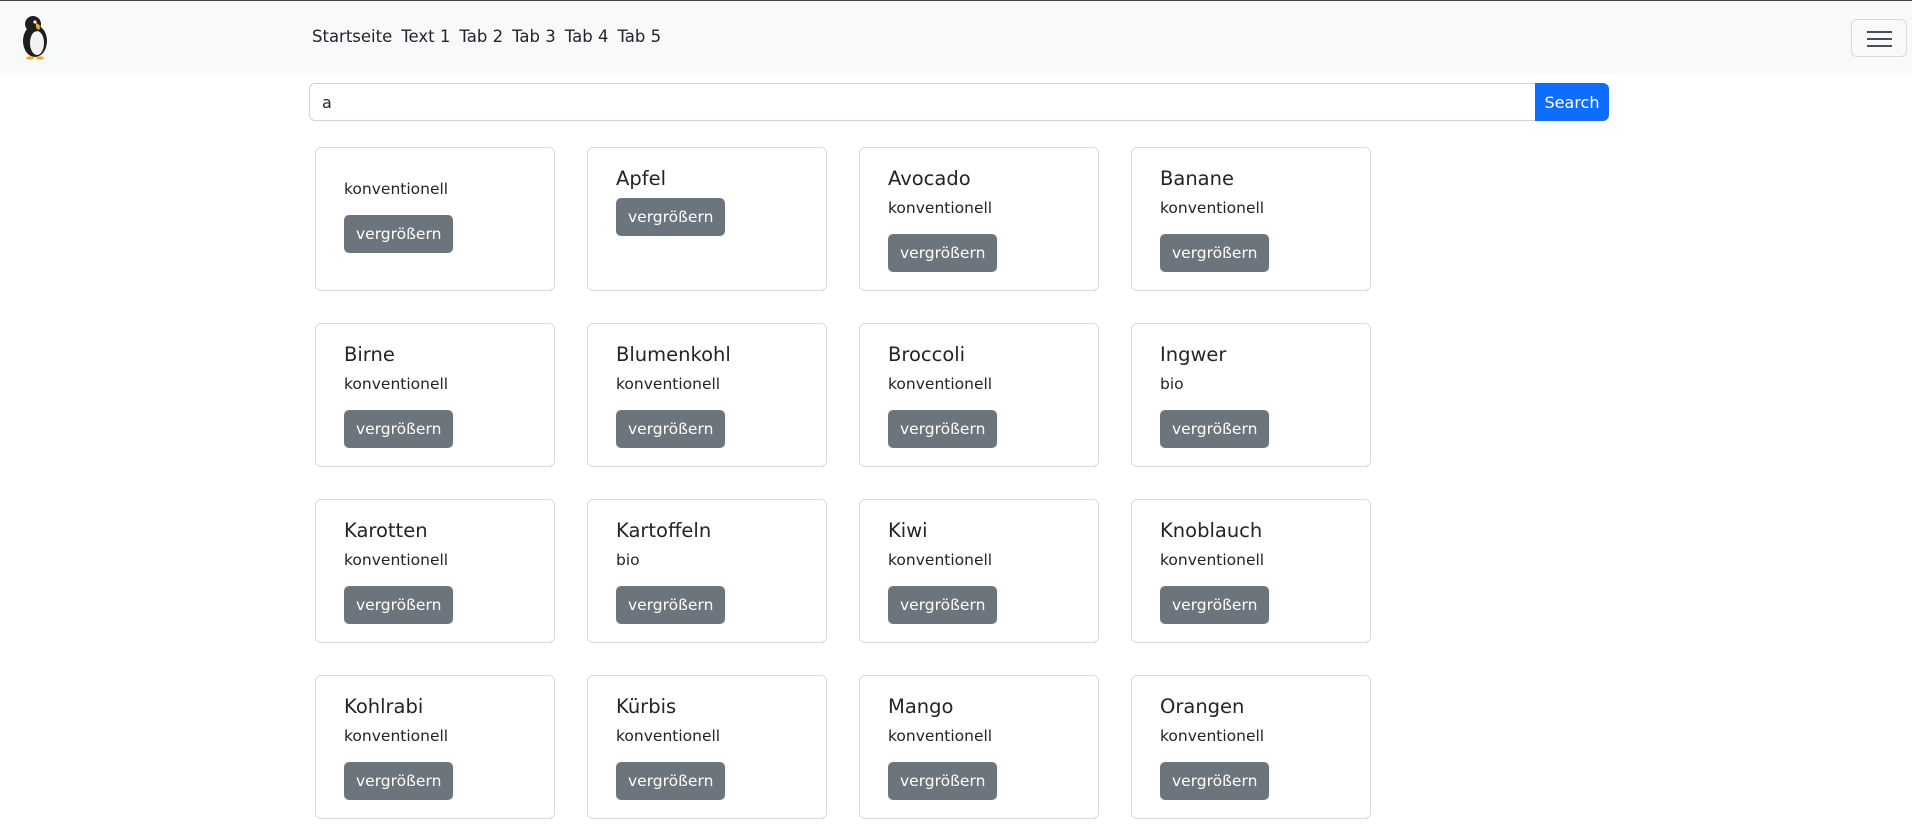  What do you see at coordinates (534, 36) in the screenshot?
I see `nav-link-tab-3: Tab 3` at bounding box center [534, 36].